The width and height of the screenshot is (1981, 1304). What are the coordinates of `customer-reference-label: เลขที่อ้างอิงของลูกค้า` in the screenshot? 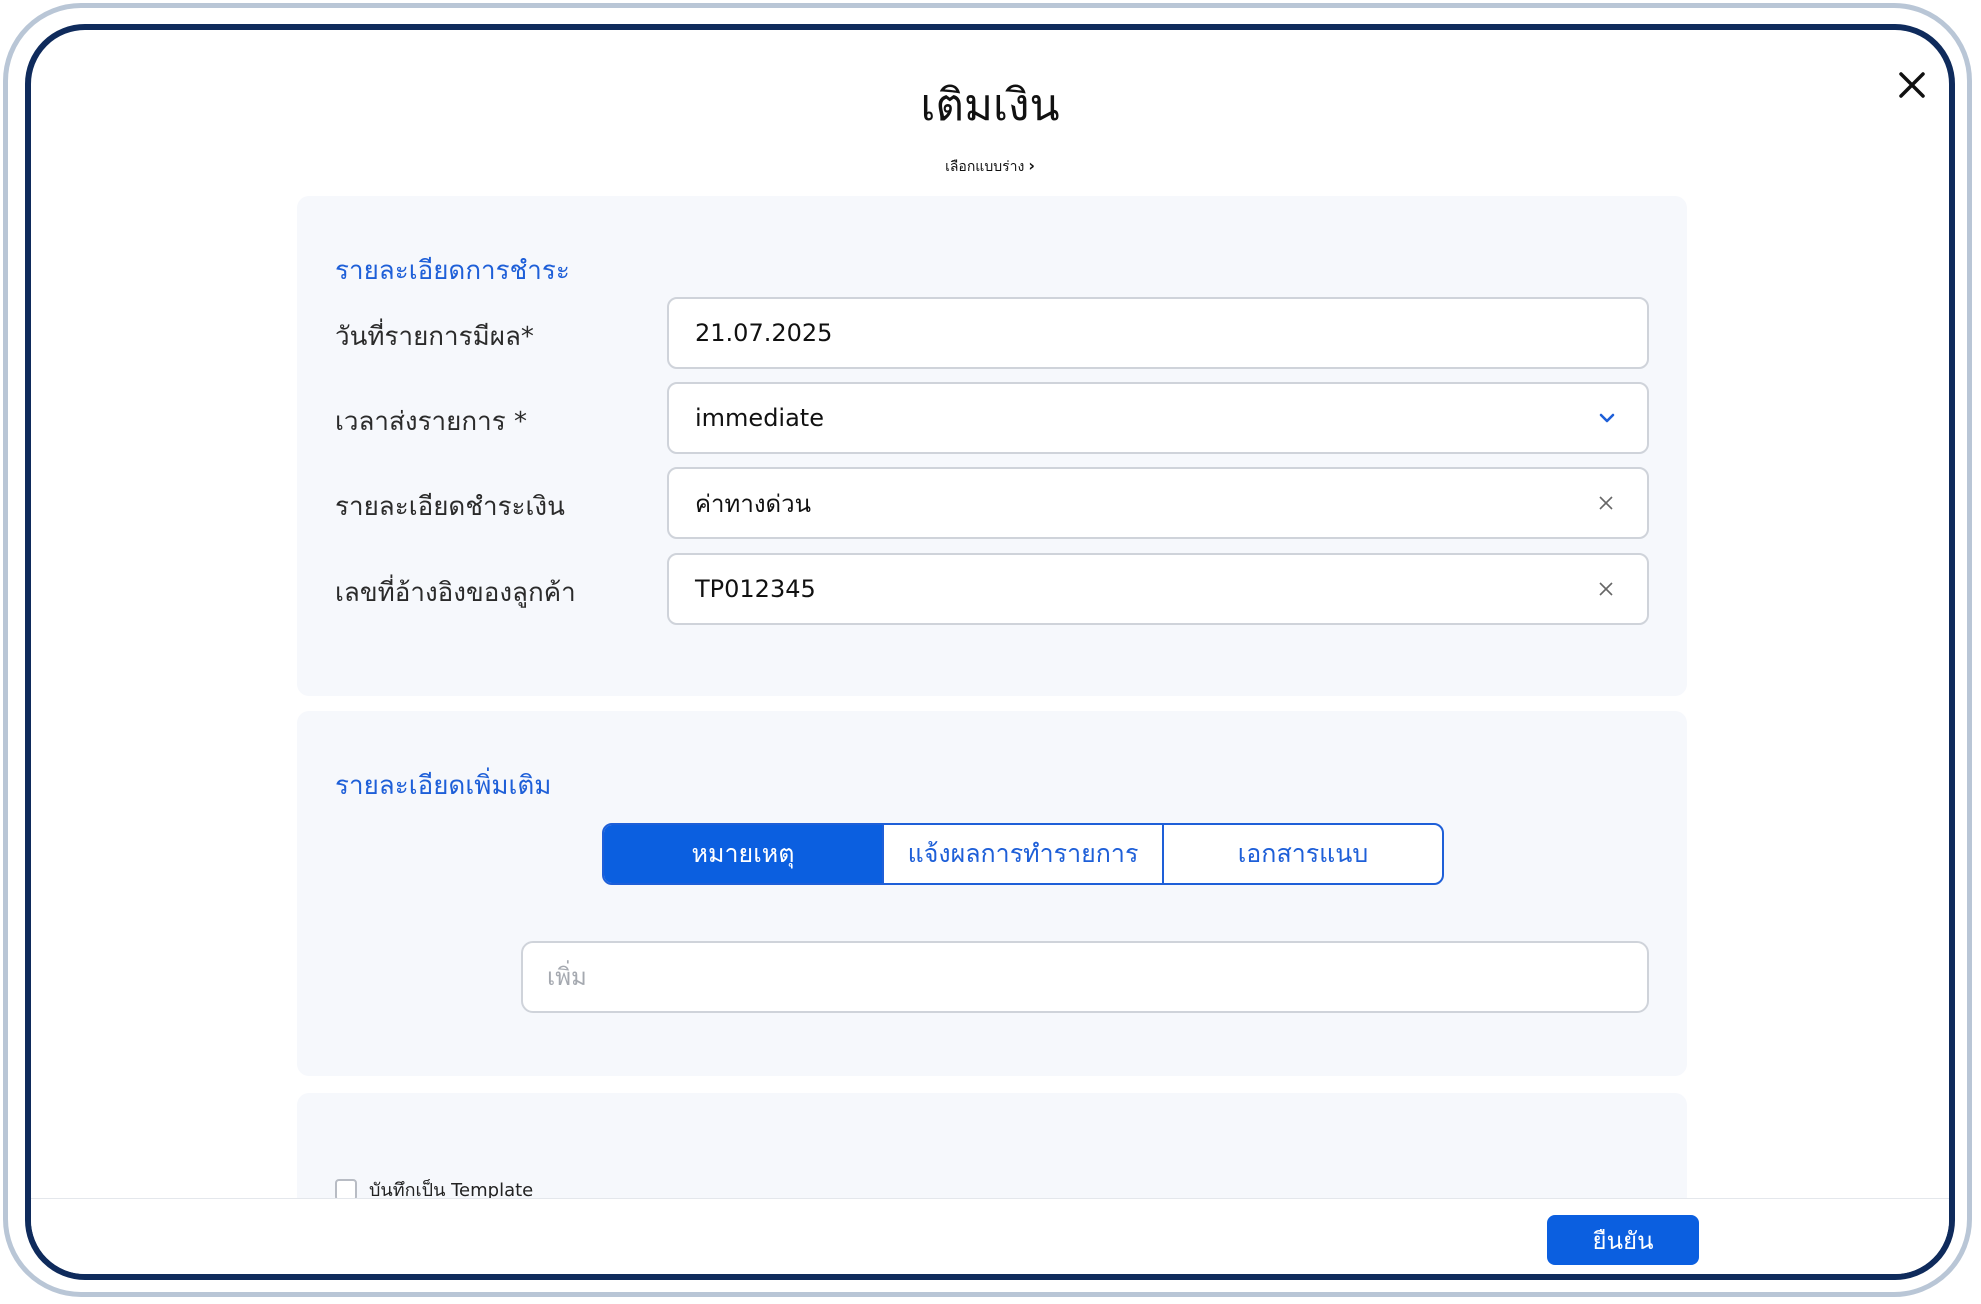 It's located at (455, 593).